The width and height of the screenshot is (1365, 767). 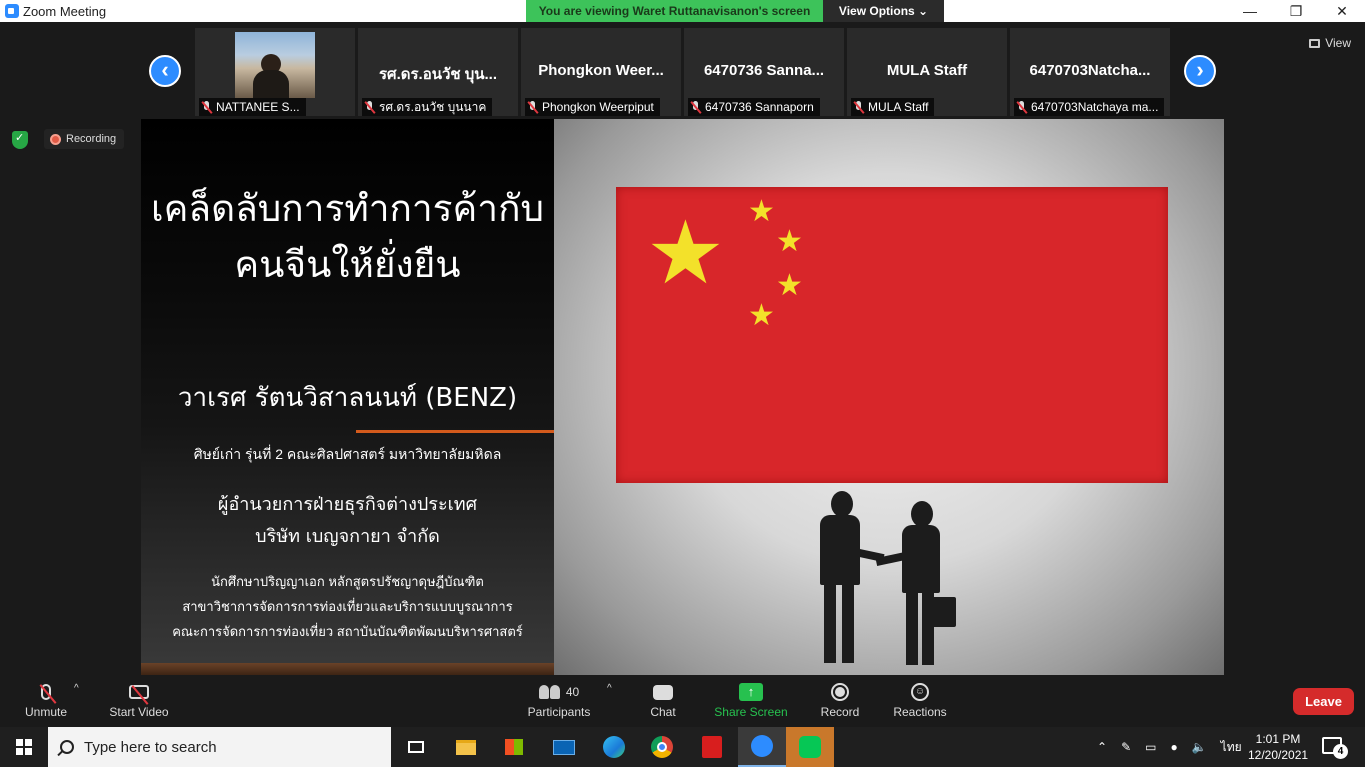 What do you see at coordinates (559, 699) in the screenshot?
I see `participants-button: 40 Participants` at bounding box center [559, 699].